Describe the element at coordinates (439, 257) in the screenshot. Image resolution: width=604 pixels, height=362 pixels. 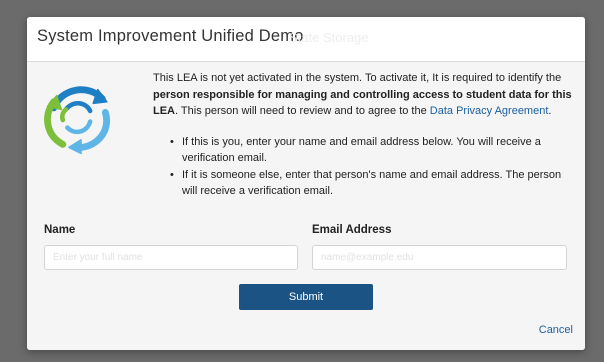
I see `email-input` at that location.